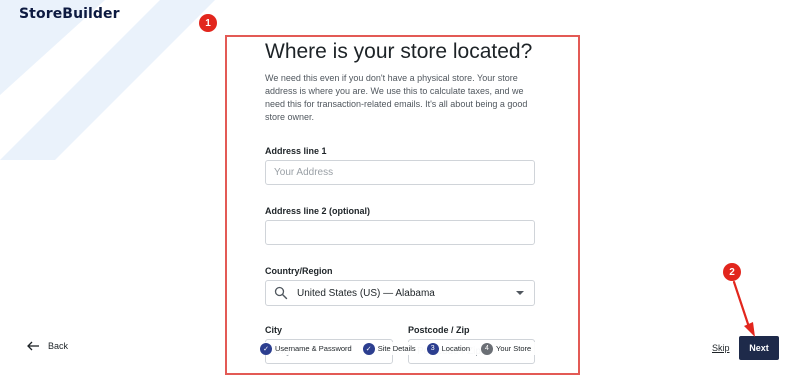 Image resolution: width=794 pixels, height=380 pixels. Describe the element at coordinates (514, 348) in the screenshot. I see `step-label: Your Store` at that location.